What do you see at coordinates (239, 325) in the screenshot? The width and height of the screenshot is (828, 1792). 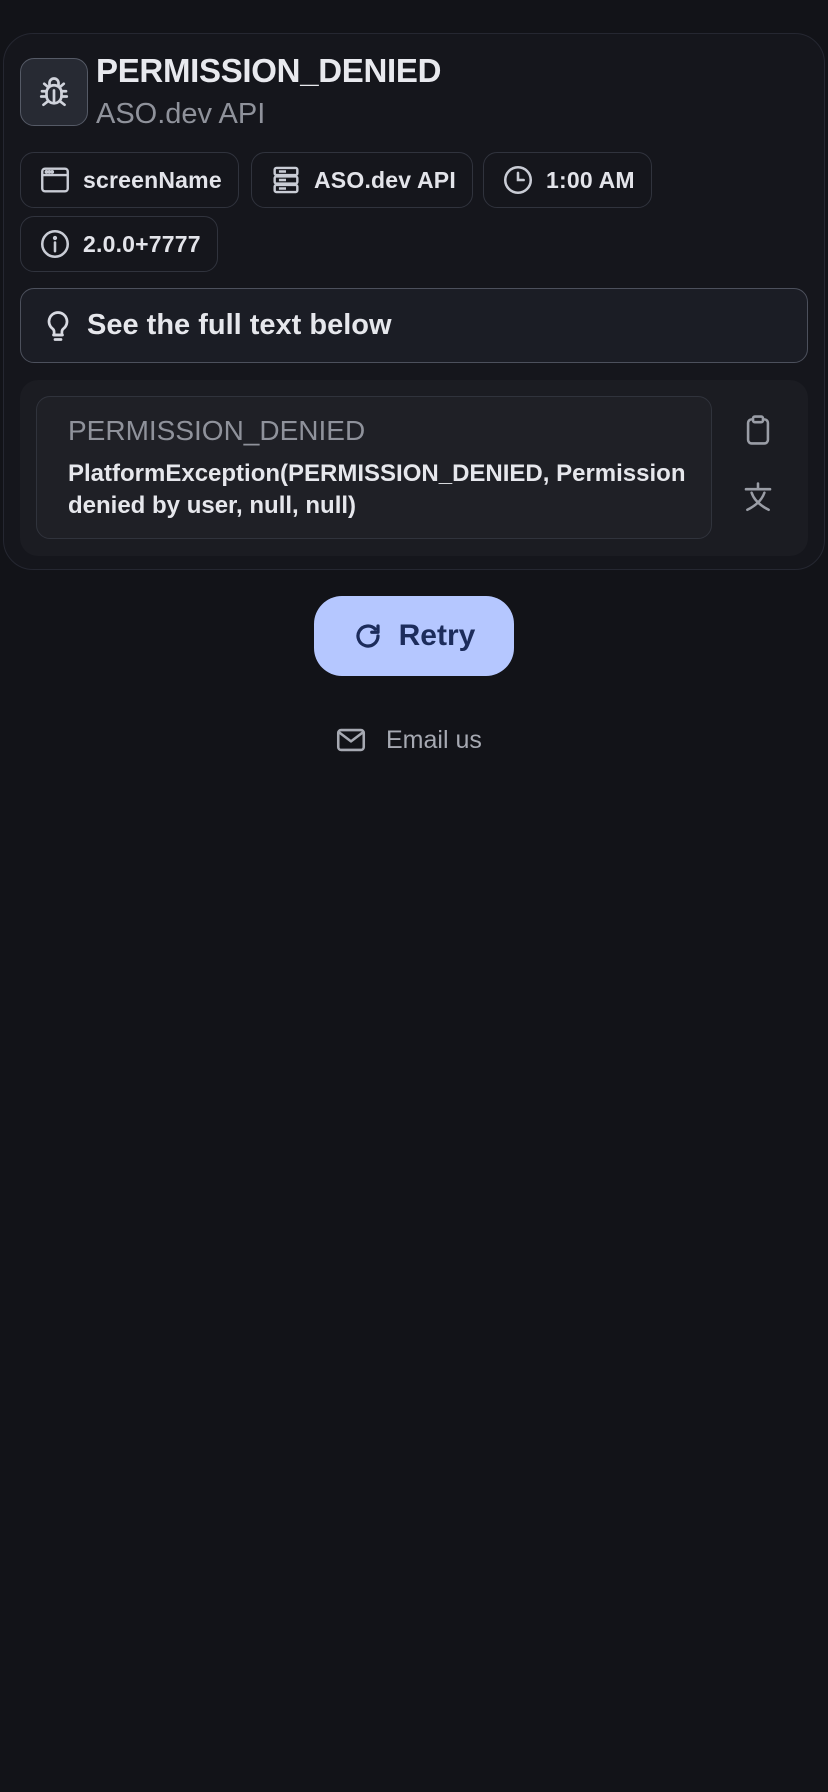 I see `hint-label: See the full text below` at bounding box center [239, 325].